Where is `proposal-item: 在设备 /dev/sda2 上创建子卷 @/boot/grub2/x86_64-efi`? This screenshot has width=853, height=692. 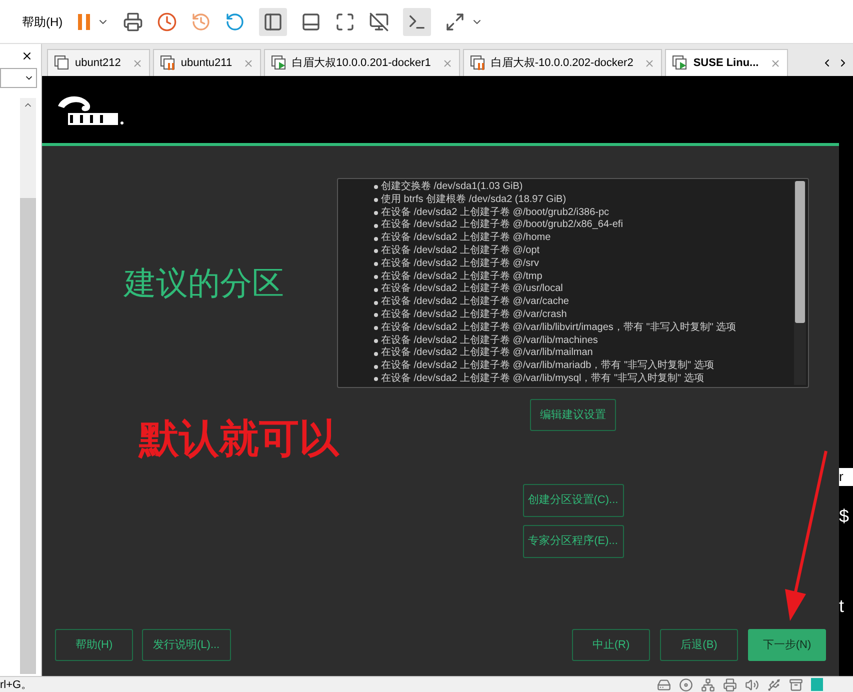
proposal-item: 在设备 /dev/sda2 上创建子卷 @/boot/grub2/x86_64-efi is located at coordinates (502, 225).